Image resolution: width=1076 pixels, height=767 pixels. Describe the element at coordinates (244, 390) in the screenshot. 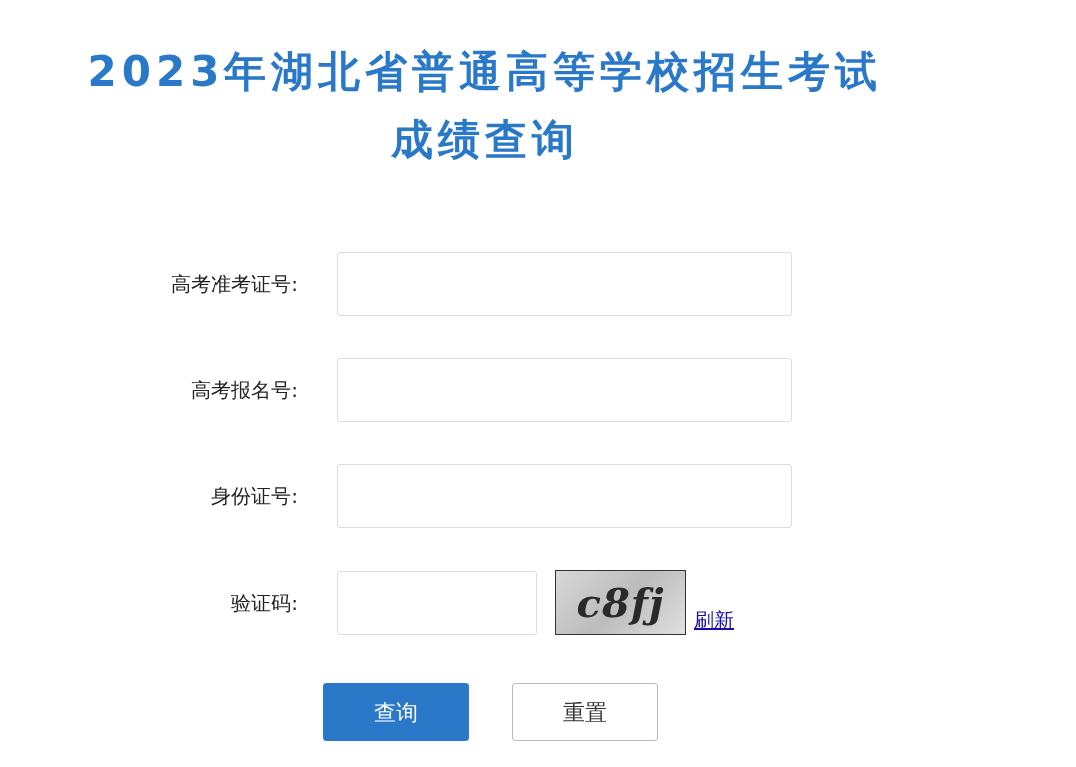

I see `field-label: 高考报名号:` at that location.